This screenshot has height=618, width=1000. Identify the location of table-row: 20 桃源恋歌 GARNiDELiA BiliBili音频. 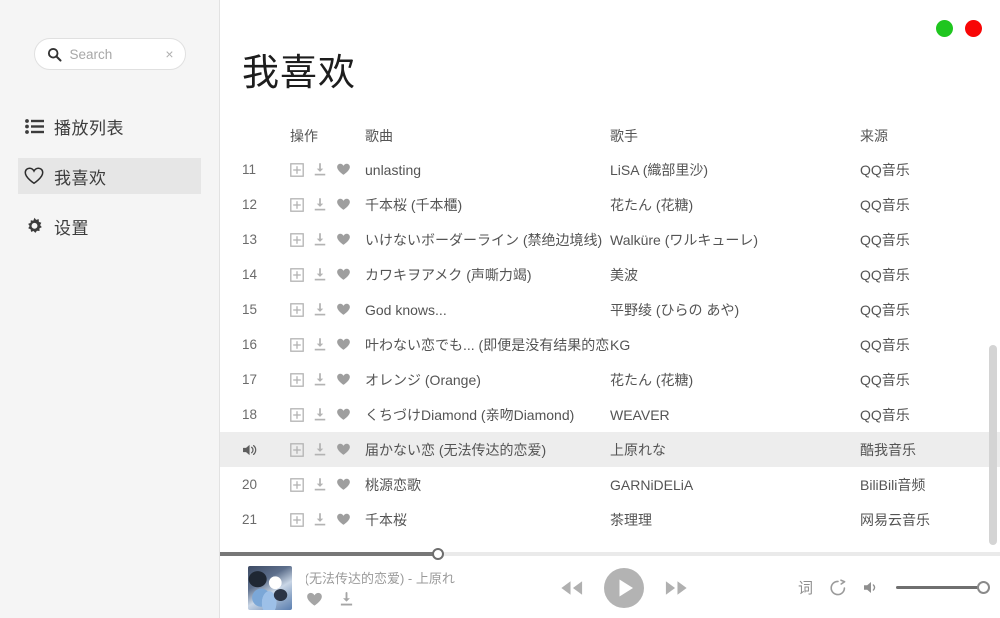
(610, 484).